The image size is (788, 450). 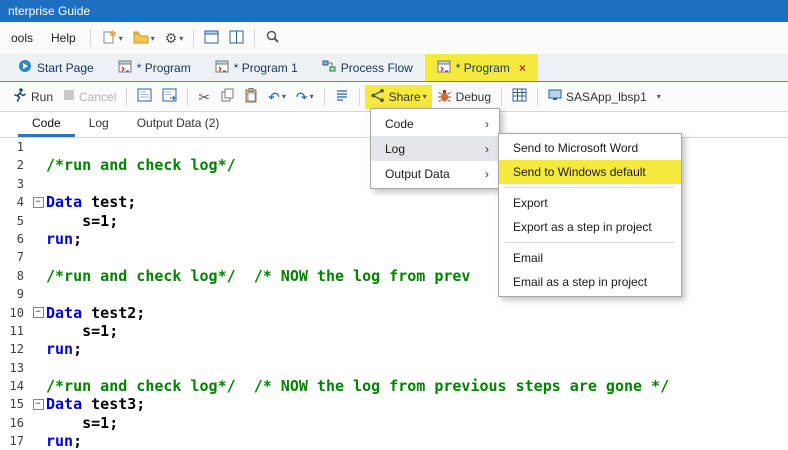 I want to click on menu-separator, so click(x=590, y=187).